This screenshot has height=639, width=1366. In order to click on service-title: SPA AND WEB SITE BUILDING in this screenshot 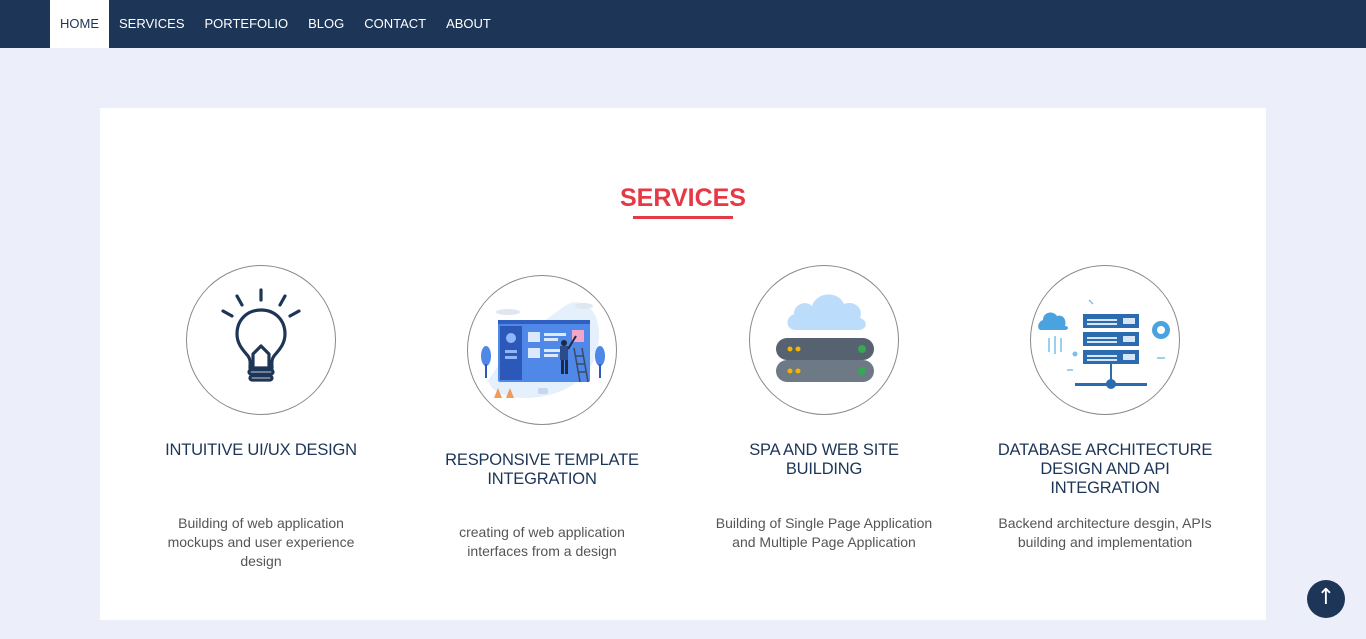, I will do `click(824, 459)`.